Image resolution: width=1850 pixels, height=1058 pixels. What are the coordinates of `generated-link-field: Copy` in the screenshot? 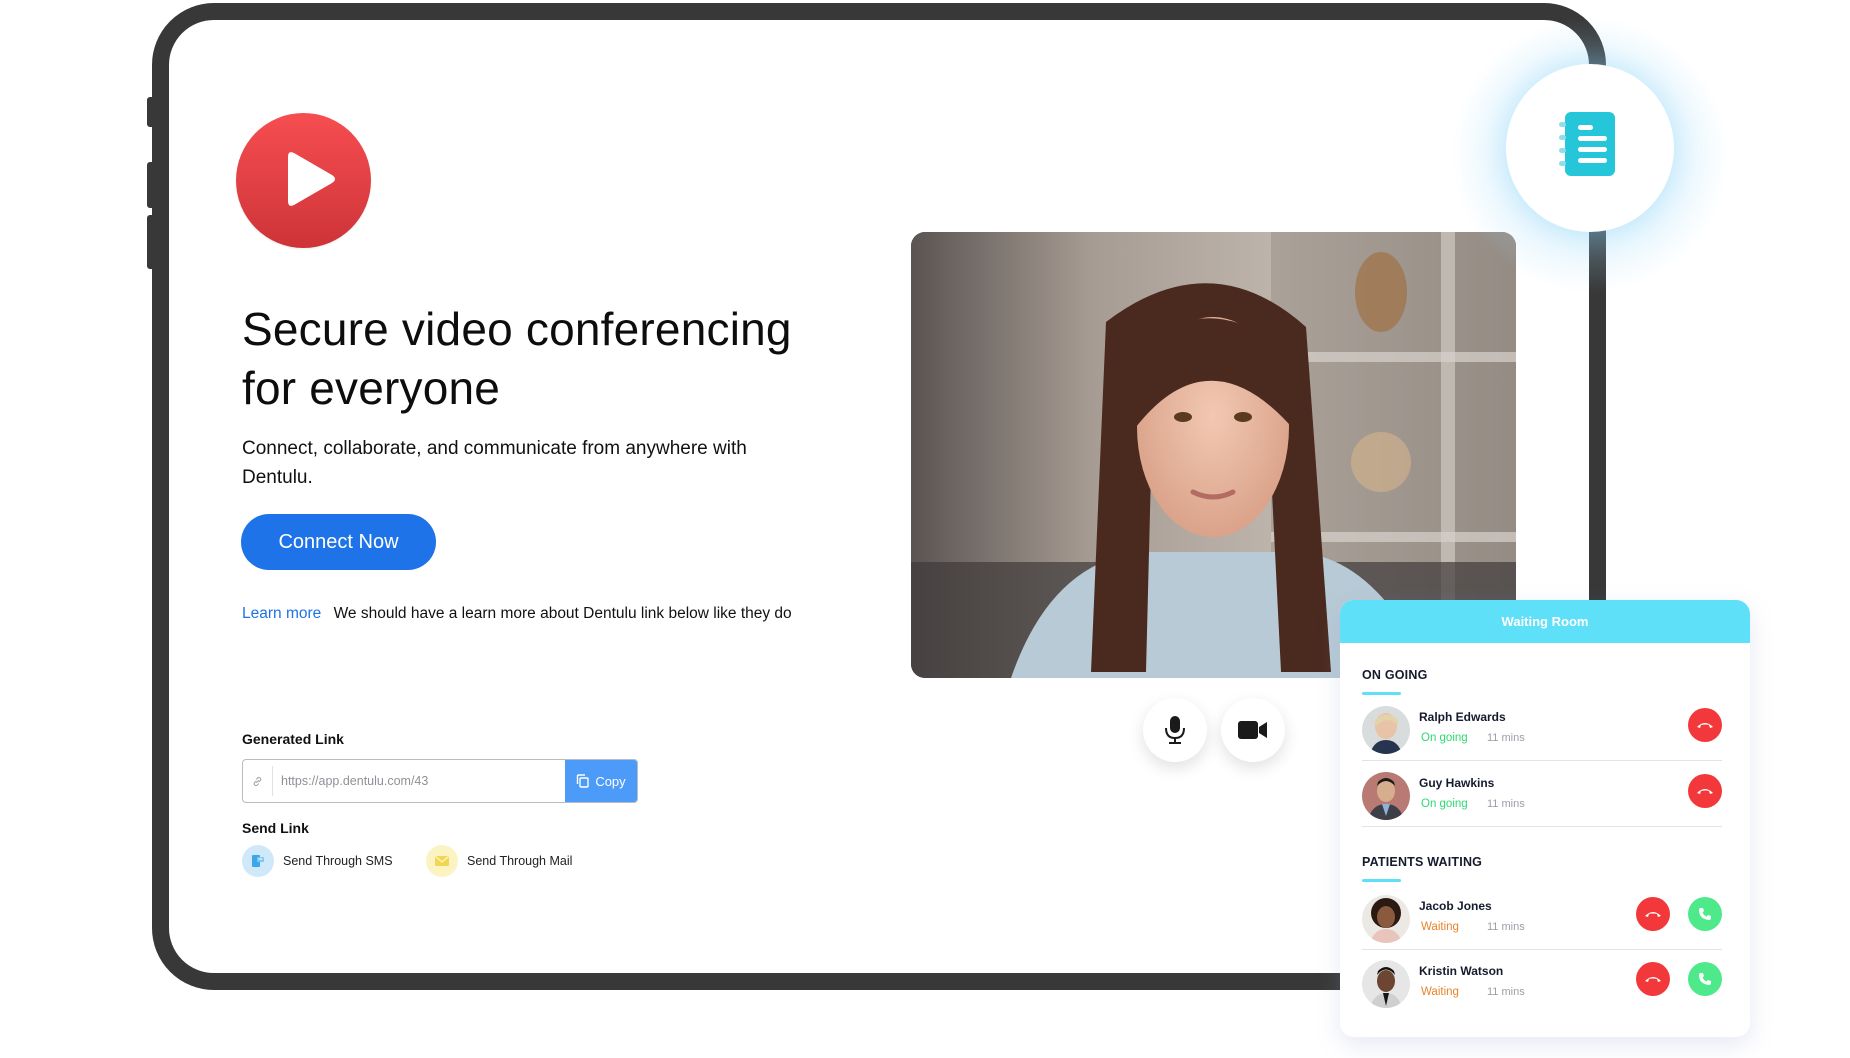 It's located at (440, 781).